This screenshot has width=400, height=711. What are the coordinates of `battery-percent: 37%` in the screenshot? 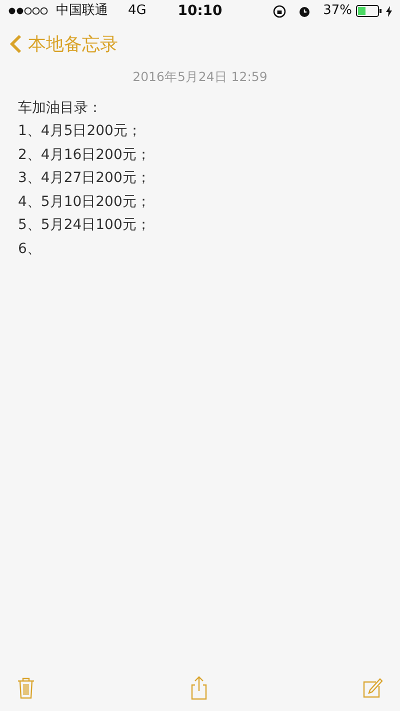 It's located at (337, 11).